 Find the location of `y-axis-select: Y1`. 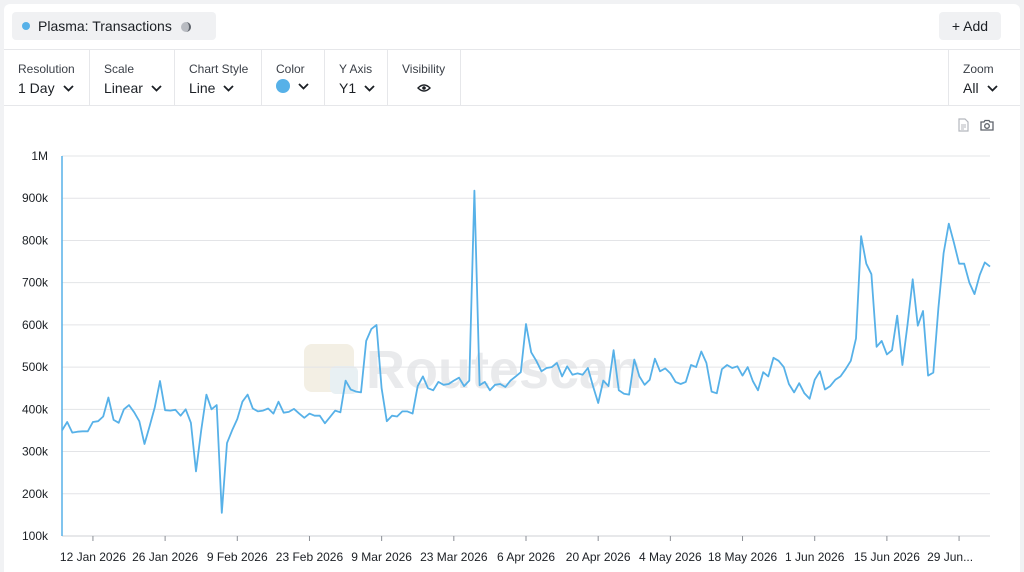

y-axis-select: Y1 is located at coordinates (357, 88).